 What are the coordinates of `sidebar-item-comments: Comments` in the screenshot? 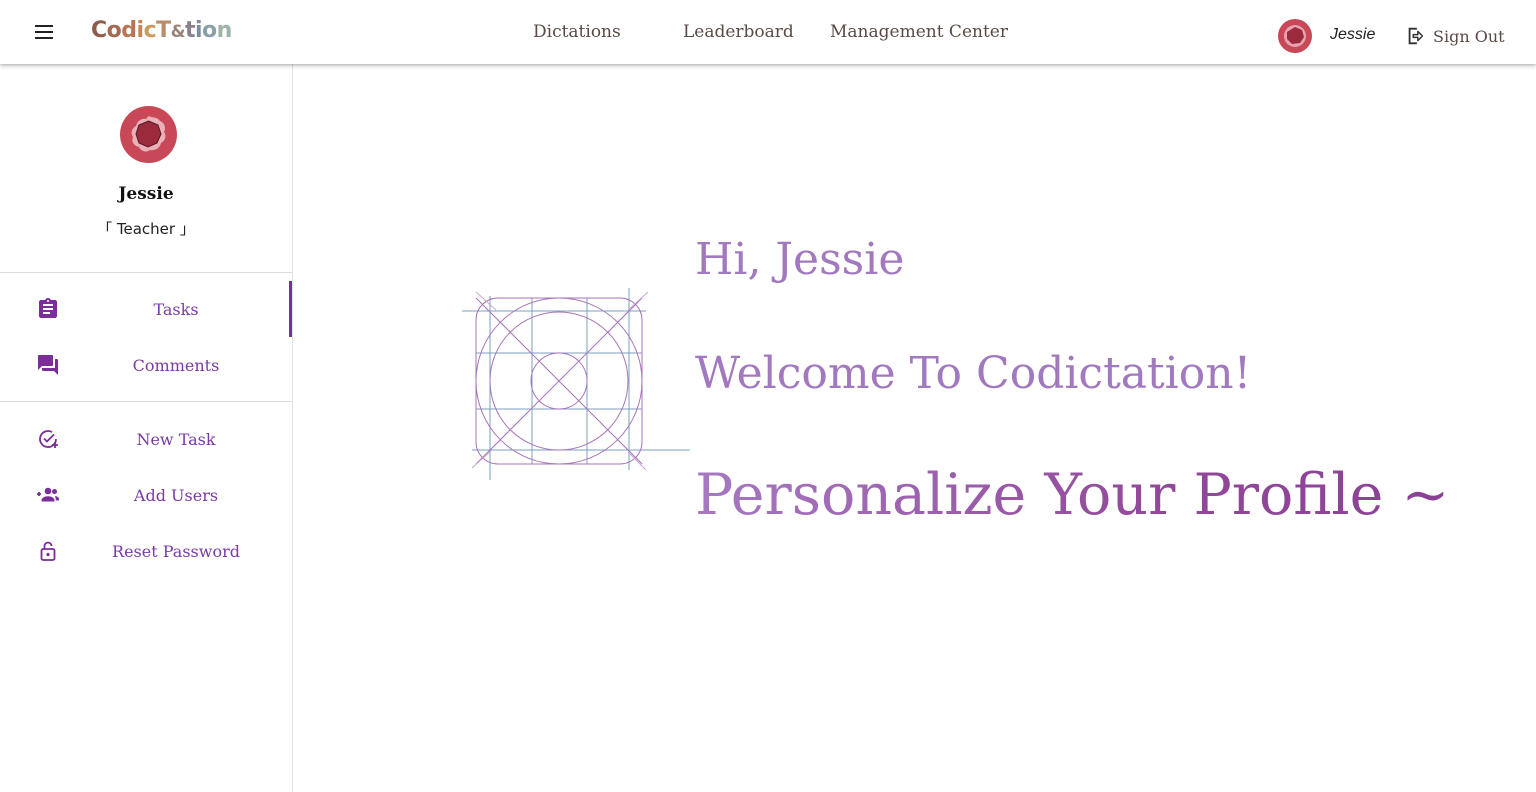 It's located at (146, 365).